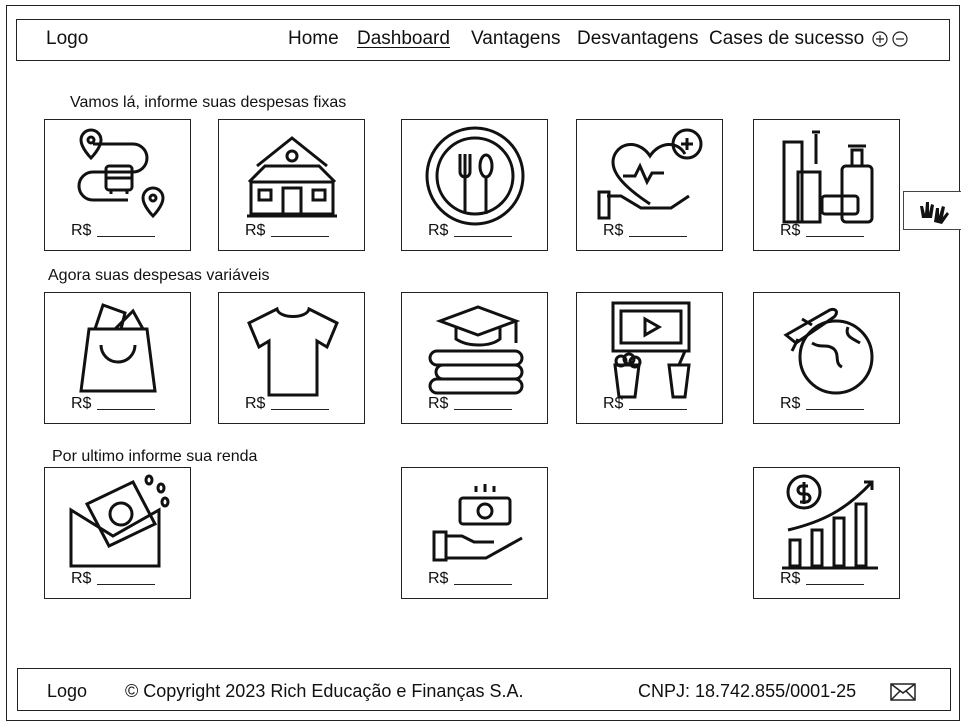  I want to click on expense-card-health: R$, so click(649, 185).